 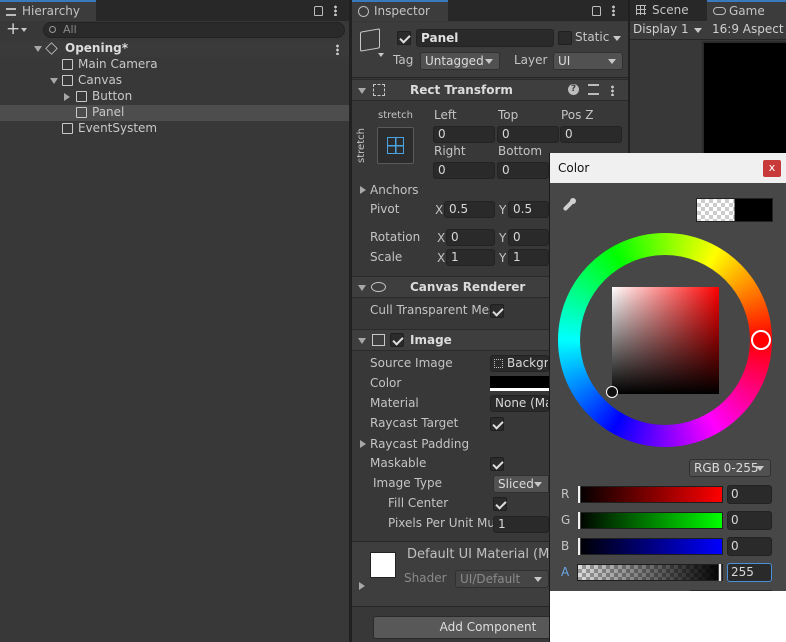 What do you see at coordinates (460, 61) in the screenshot?
I see `tag-dropdown: Untagged` at bounding box center [460, 61].